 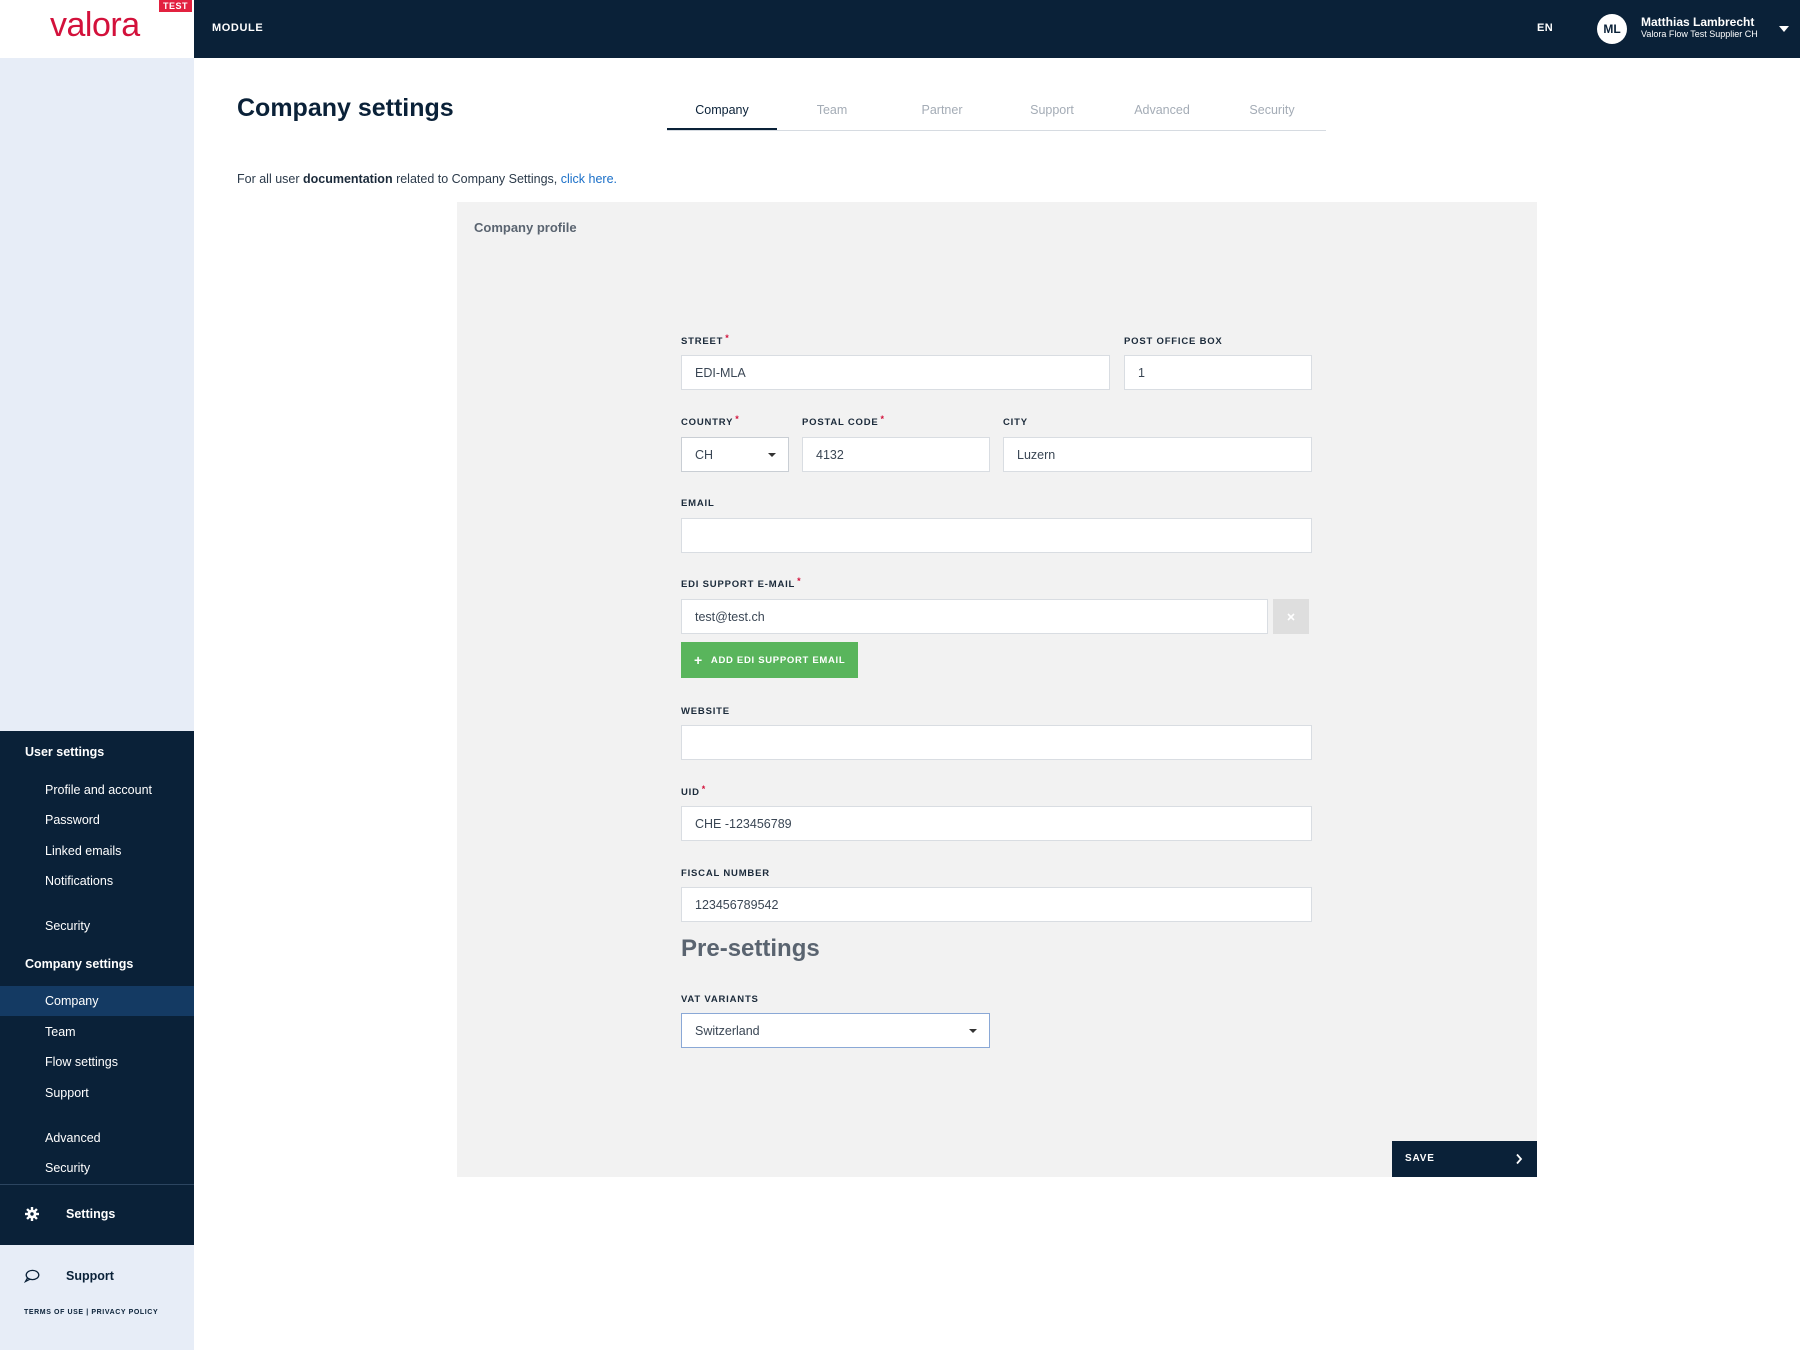 I want to click on tab-security: Security, so click(x=1272, y=110).